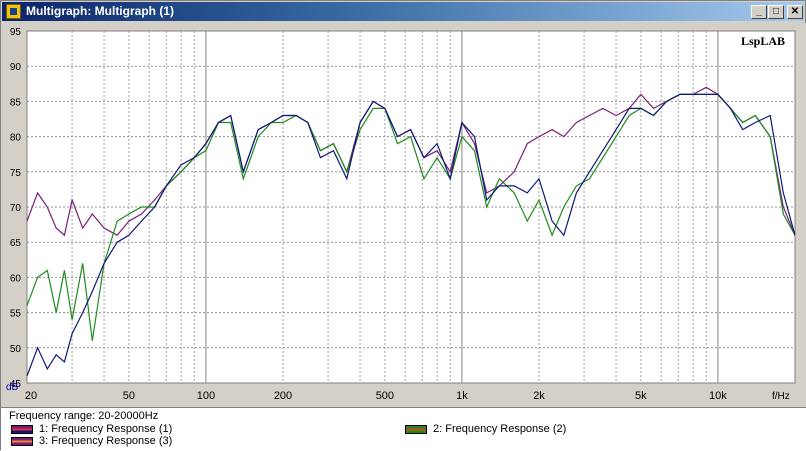  Describe the element at coordinates (385, 396) in the screenshot. I see `x-tick-label: 500` at that location.